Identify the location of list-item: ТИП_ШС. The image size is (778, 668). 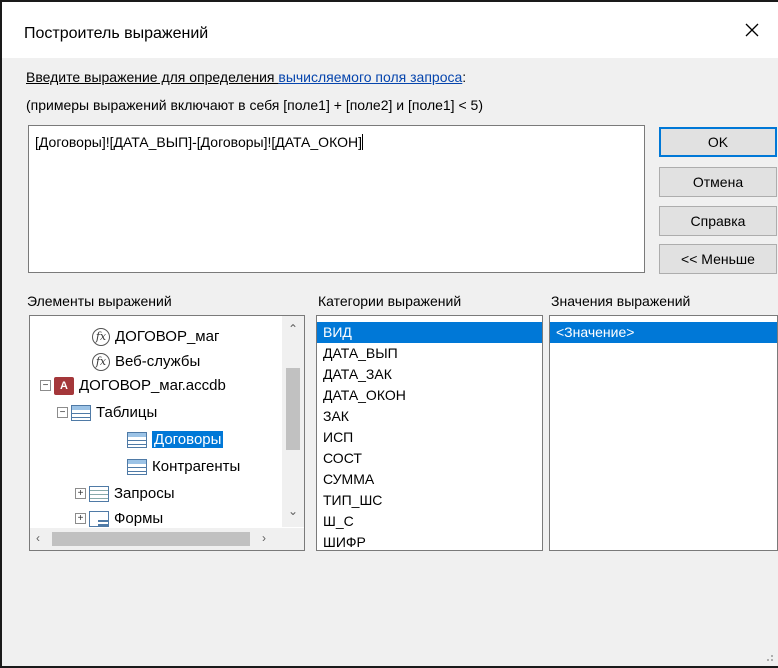
(429, 500).